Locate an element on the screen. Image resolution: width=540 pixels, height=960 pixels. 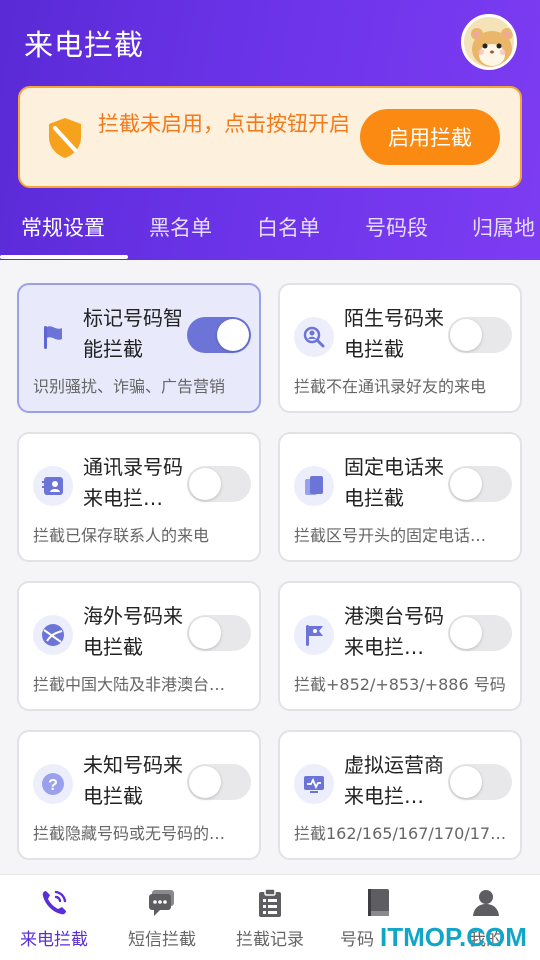
contacts-icon is located at coordinates (53, 486).